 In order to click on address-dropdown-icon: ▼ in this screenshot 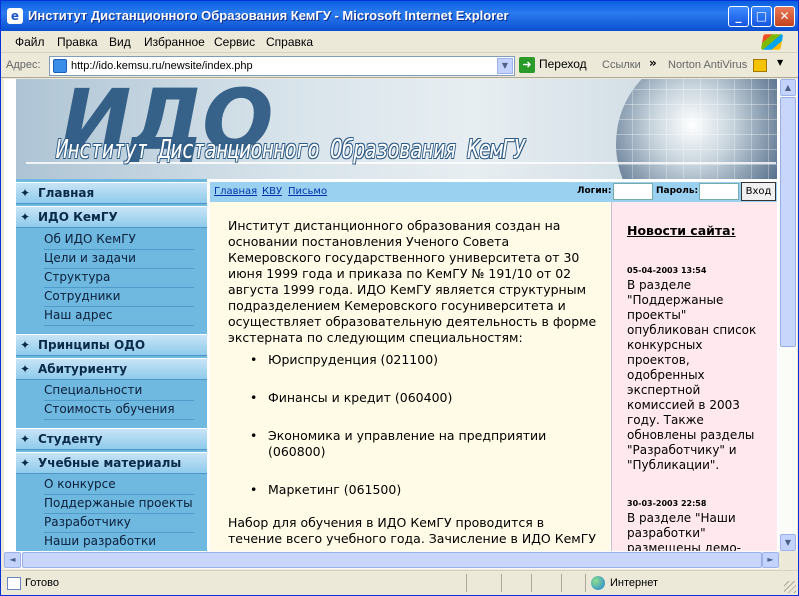, I will do `click(505, 66)`.